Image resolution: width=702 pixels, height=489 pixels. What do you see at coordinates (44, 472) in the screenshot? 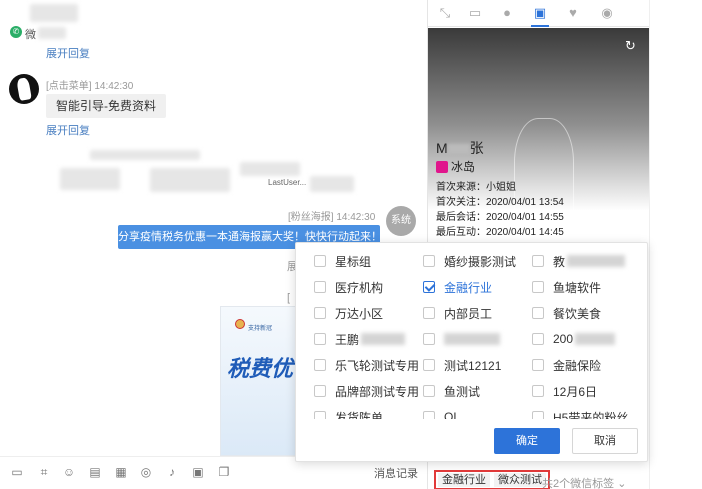
I see `crop-icon: ⌗` at bounding box center [44, 472].